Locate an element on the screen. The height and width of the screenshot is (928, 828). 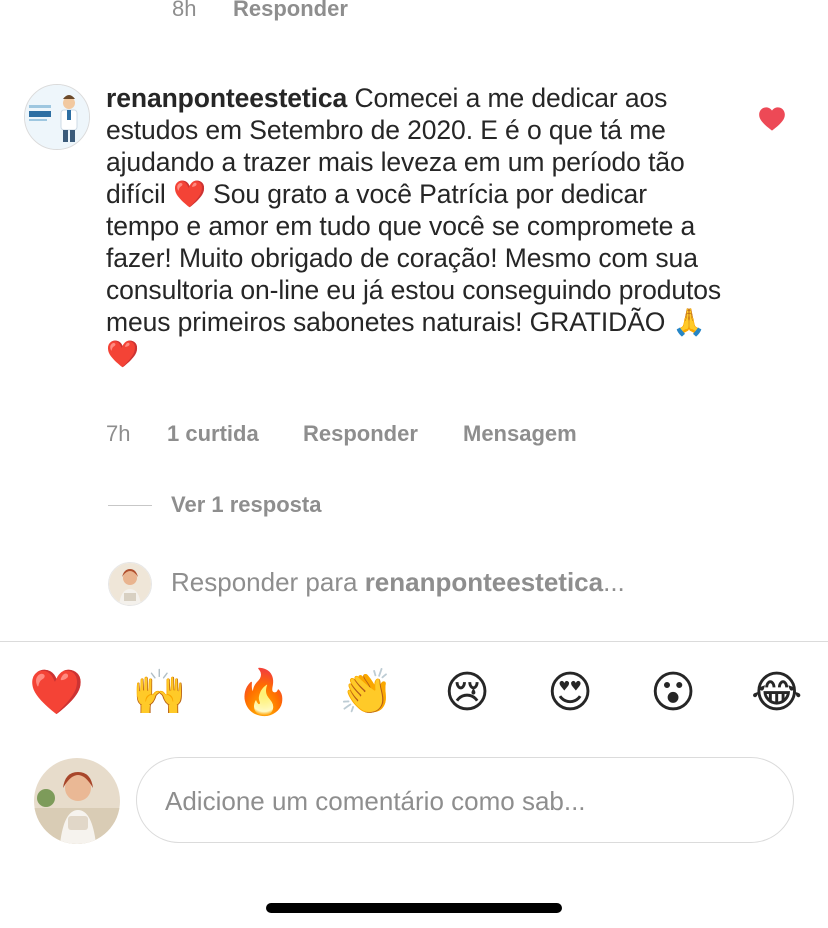
surprised-face-emoji-button: 😮 is located at coordinates (673, 693).